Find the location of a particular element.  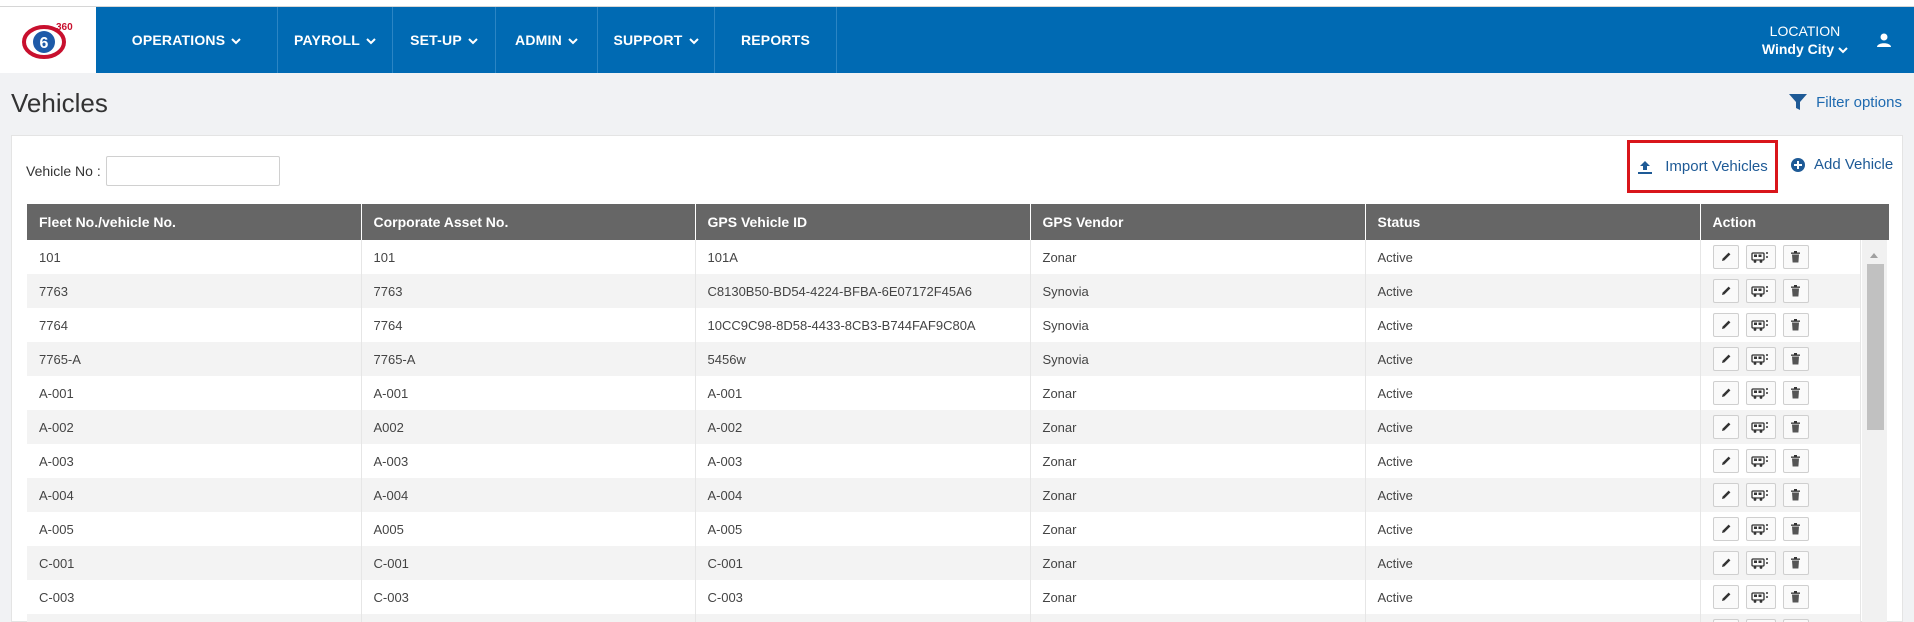

nav-item-admin: ADMIN is located at coordinates (547, 40).